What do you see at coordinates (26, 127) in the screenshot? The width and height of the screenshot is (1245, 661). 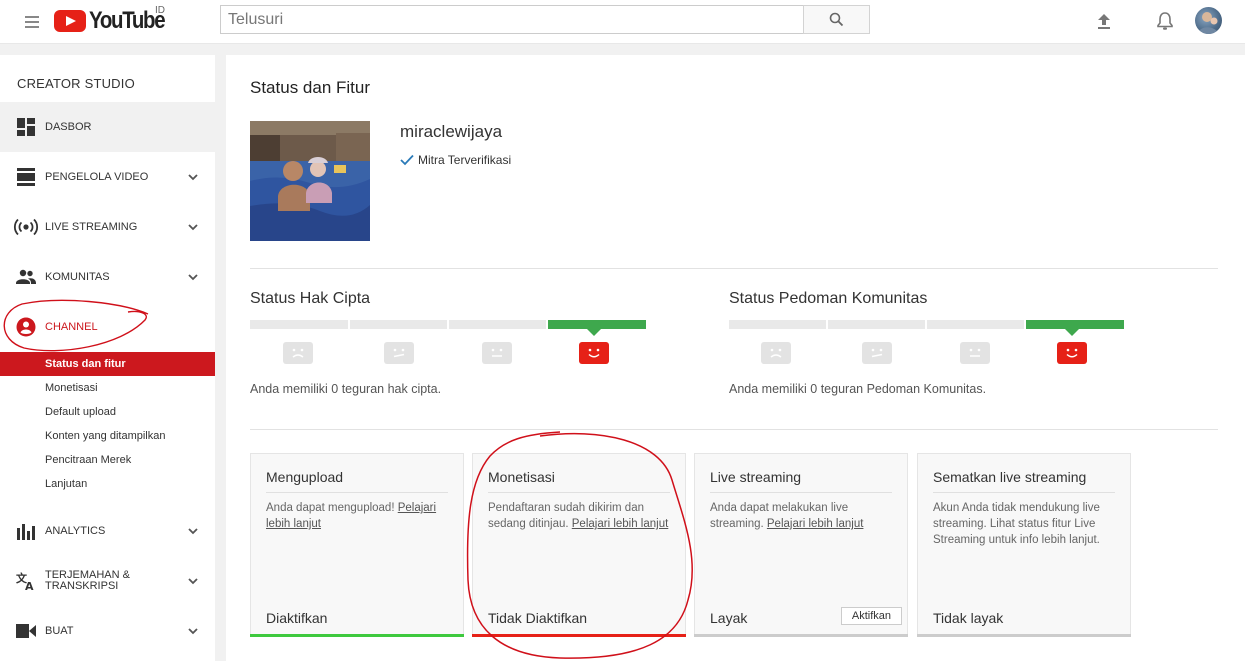 I see `dashboard-icon` at bounding box center [26, 127].